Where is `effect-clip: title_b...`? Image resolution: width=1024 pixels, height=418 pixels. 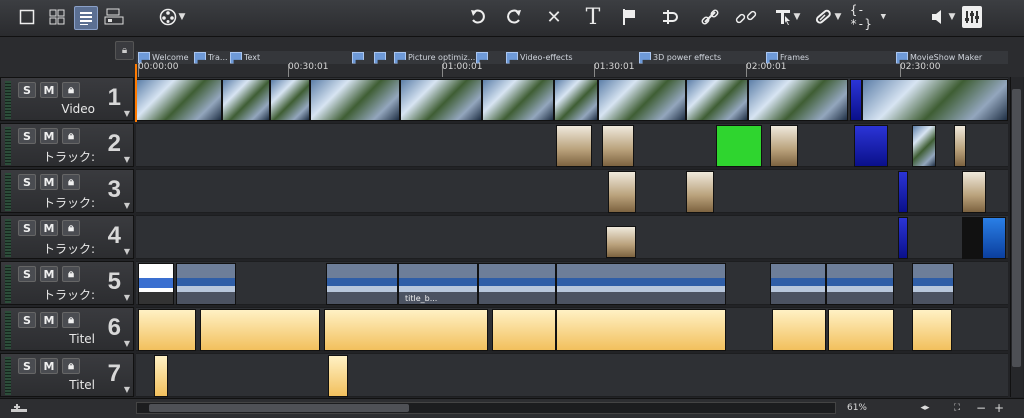 effect-clip: title_b... is located at coordinates (438, 284).